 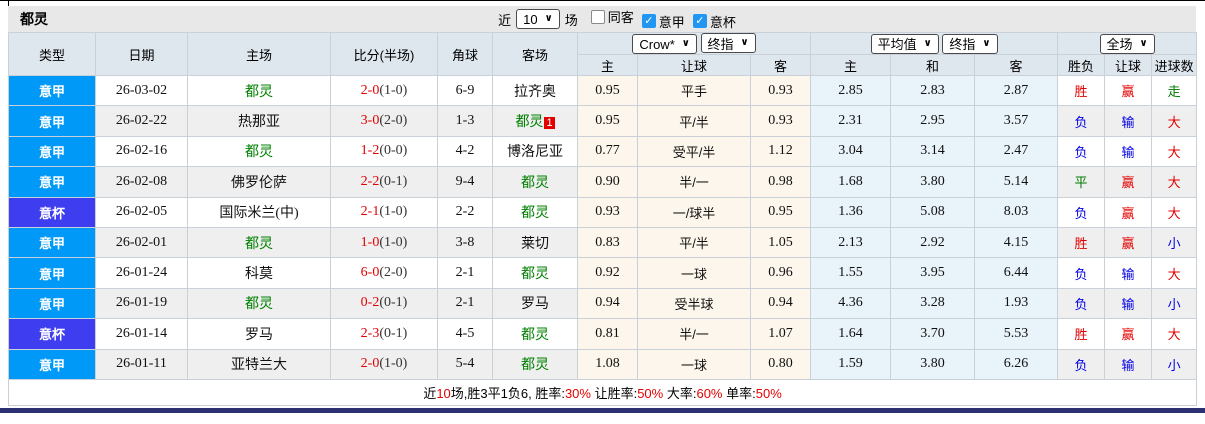 I want to click on away-team: 罗马, so click(x=535, y=303).